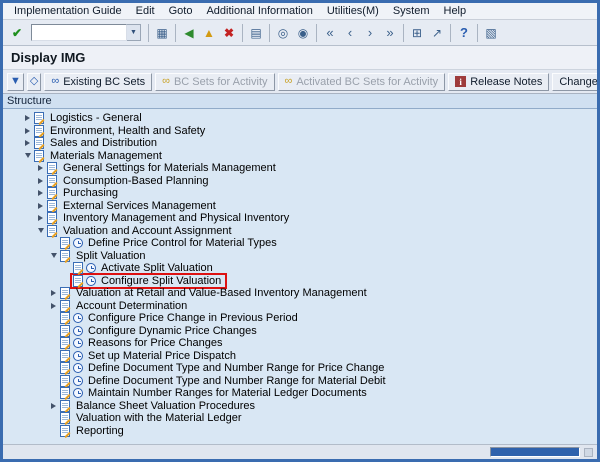  What do you see at coordinates (300, 280) in the screenshot?
I see `tree-row: Configure Split Valuation` at bounding box center [300, 280].